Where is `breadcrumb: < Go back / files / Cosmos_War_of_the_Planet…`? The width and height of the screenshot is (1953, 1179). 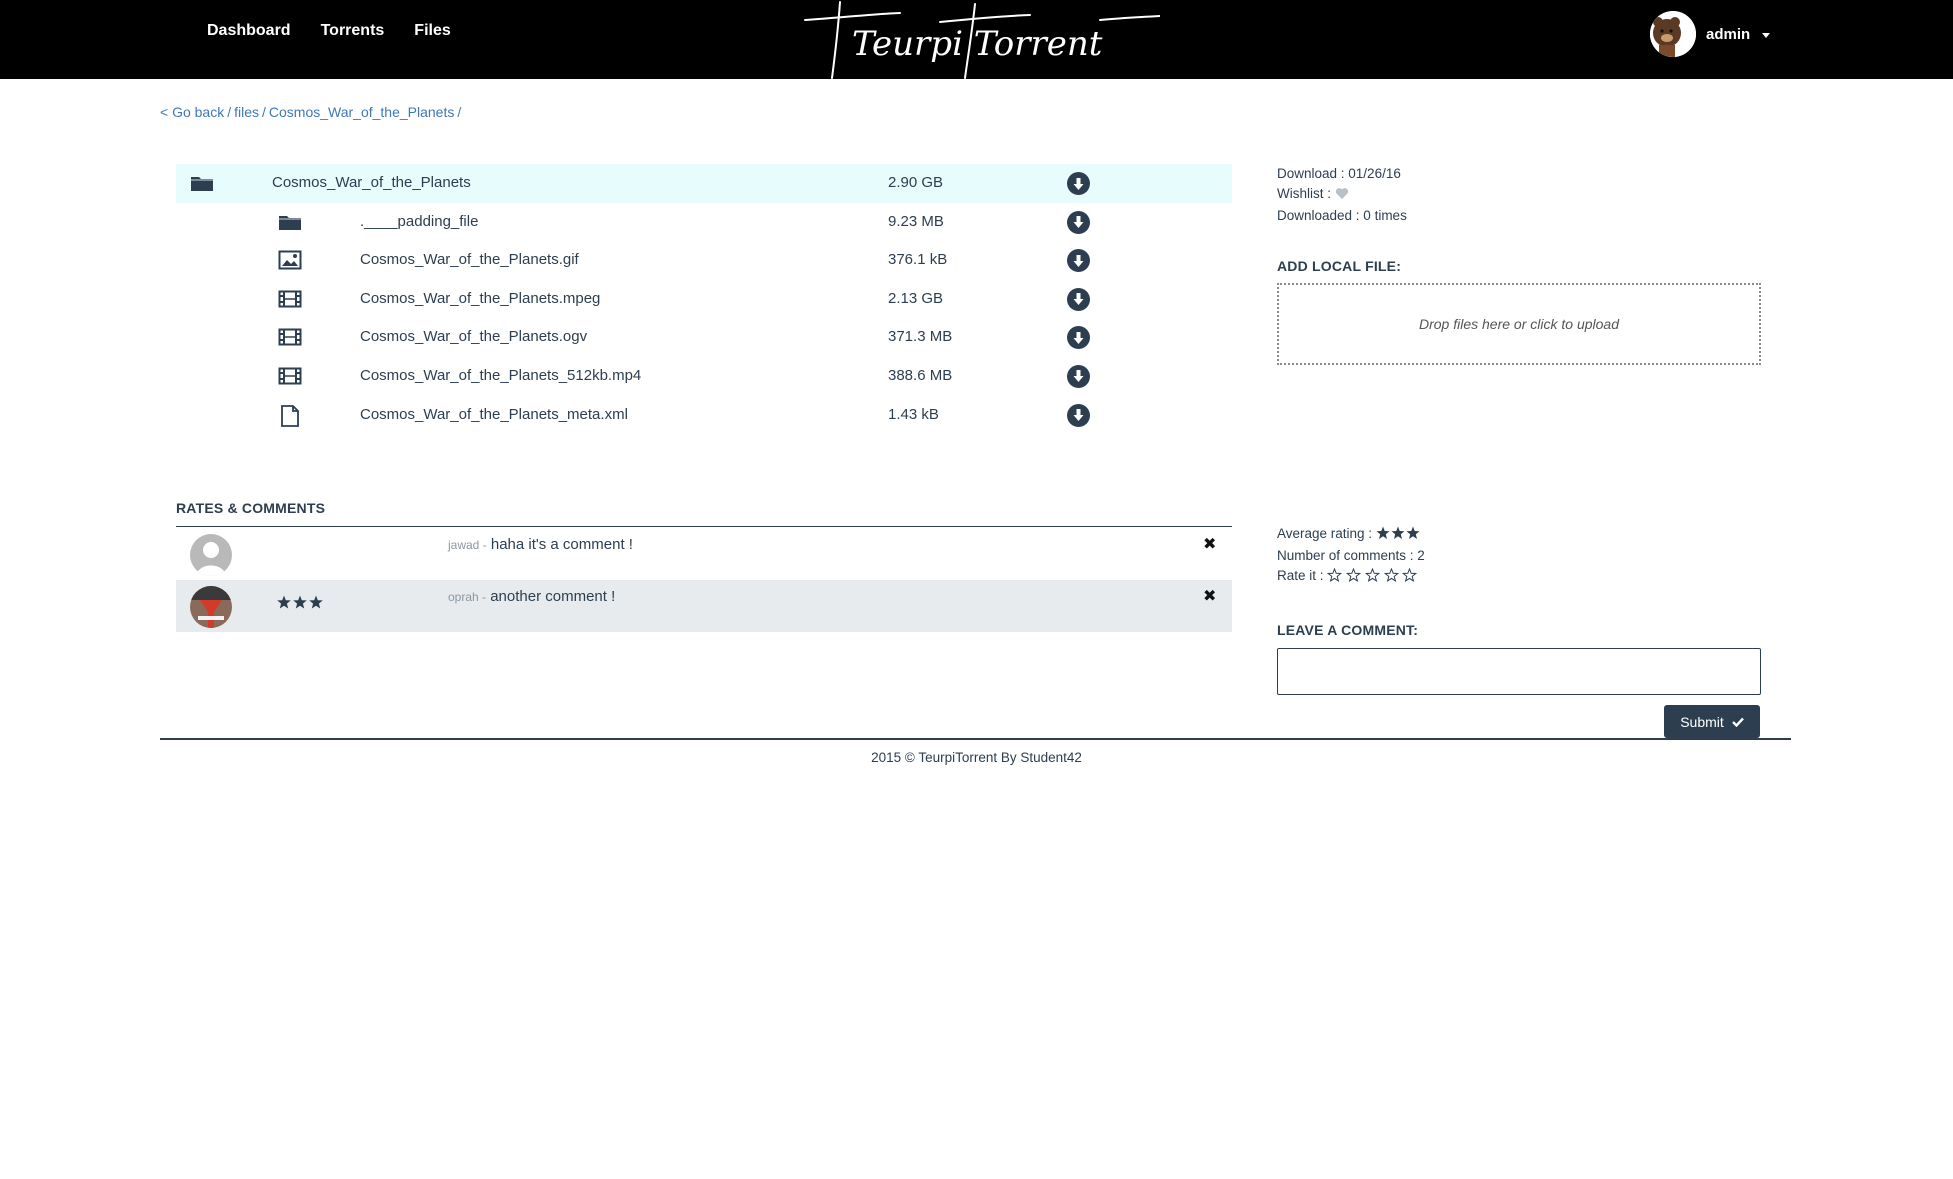
breadcrumb: < Go back / files / Cosmos_War_of_the_Planet… is located at coordinates (311, 112).